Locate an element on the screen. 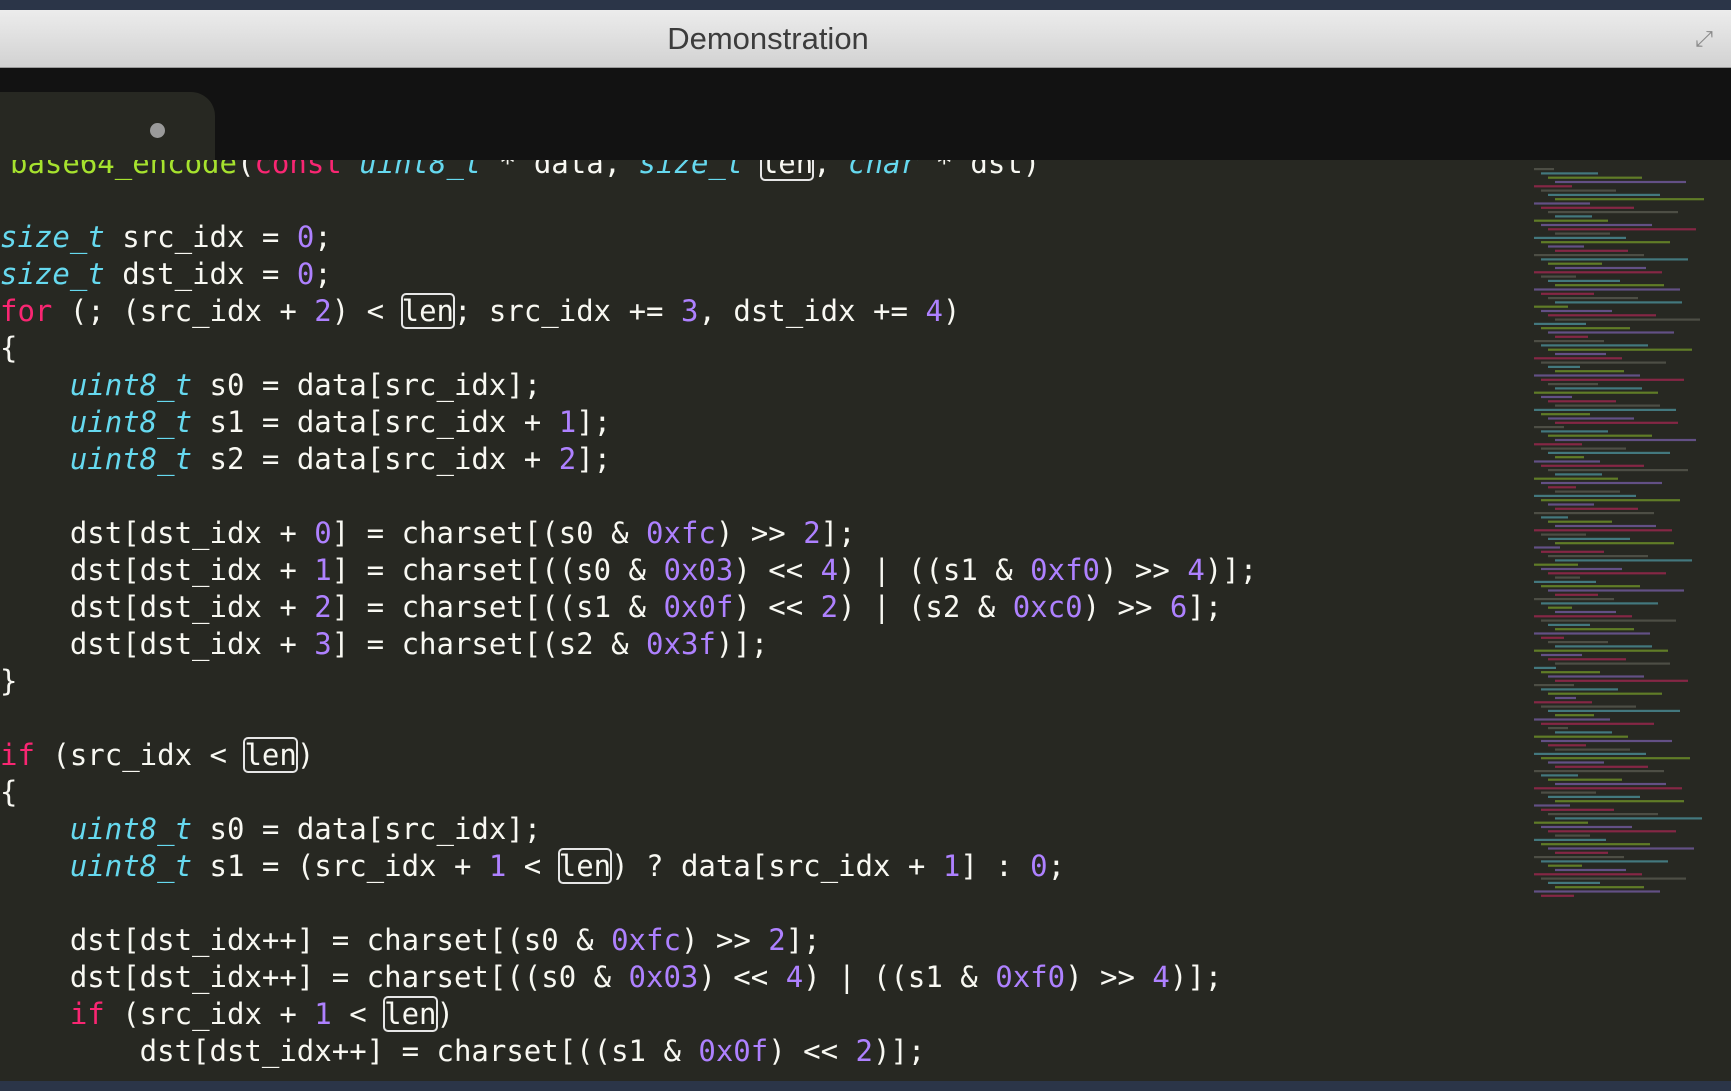  code-token: ) < is located at coordinates (366, 311).